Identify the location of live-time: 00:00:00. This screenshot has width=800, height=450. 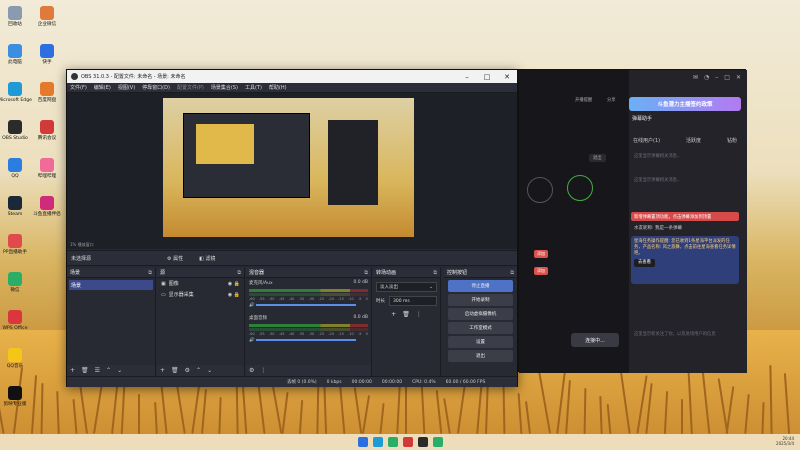
(361, 382).